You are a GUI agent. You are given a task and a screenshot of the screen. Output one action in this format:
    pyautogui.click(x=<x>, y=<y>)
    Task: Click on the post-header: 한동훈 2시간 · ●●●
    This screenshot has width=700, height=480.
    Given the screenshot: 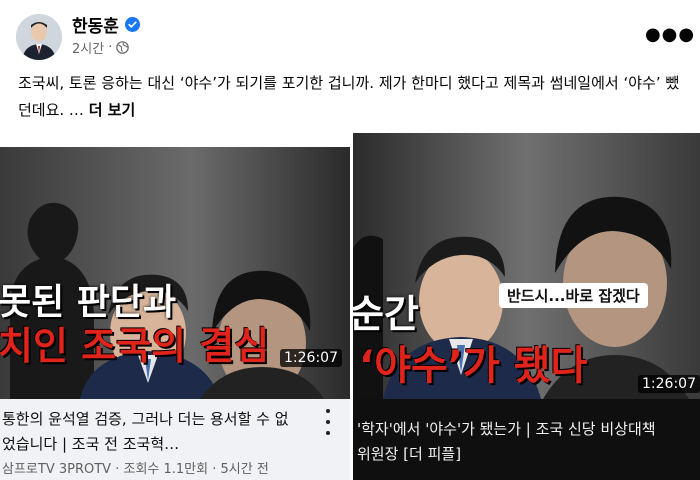 What is the action you would take?
    pyautogui.click(x=350, y=31)
    